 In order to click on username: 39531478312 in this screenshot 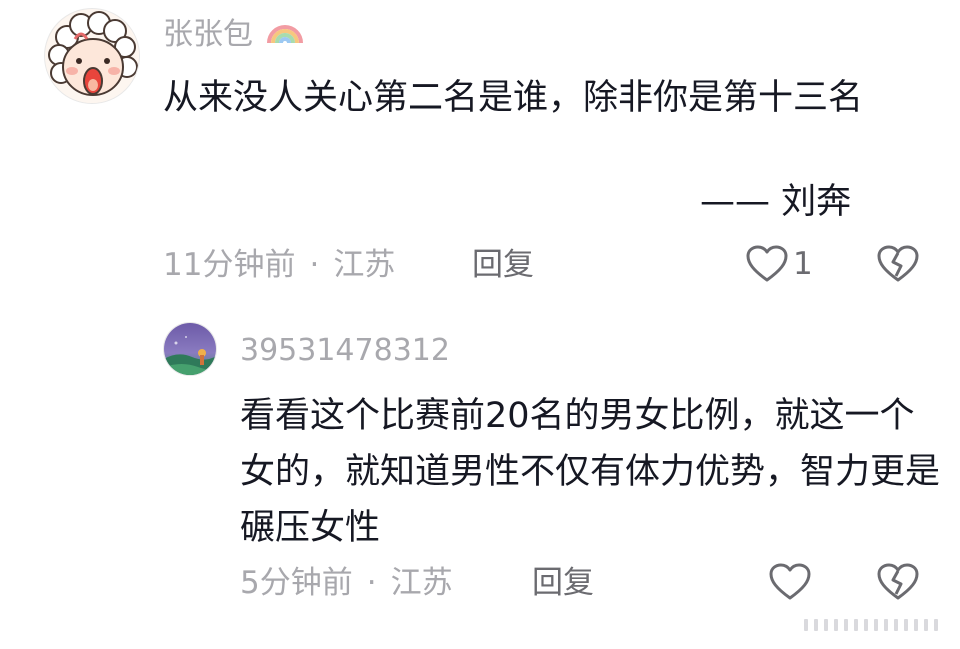, I will do `click(345, 351)`.